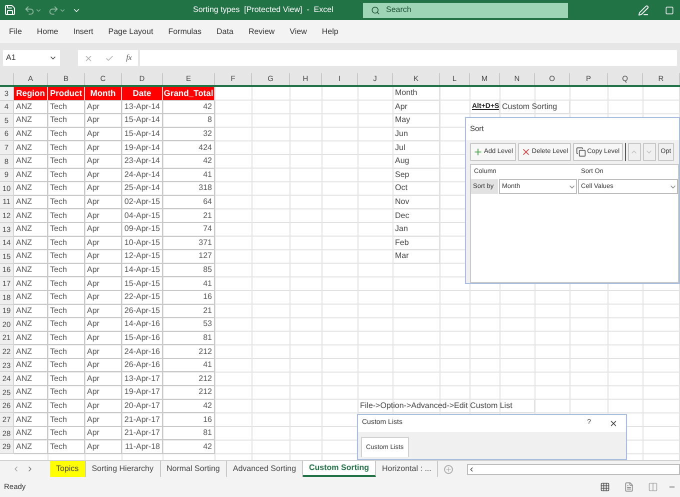 Image resolution: width=680 pixels, height=497 pixels. I want to click on move-up-button, so click(634, 152).